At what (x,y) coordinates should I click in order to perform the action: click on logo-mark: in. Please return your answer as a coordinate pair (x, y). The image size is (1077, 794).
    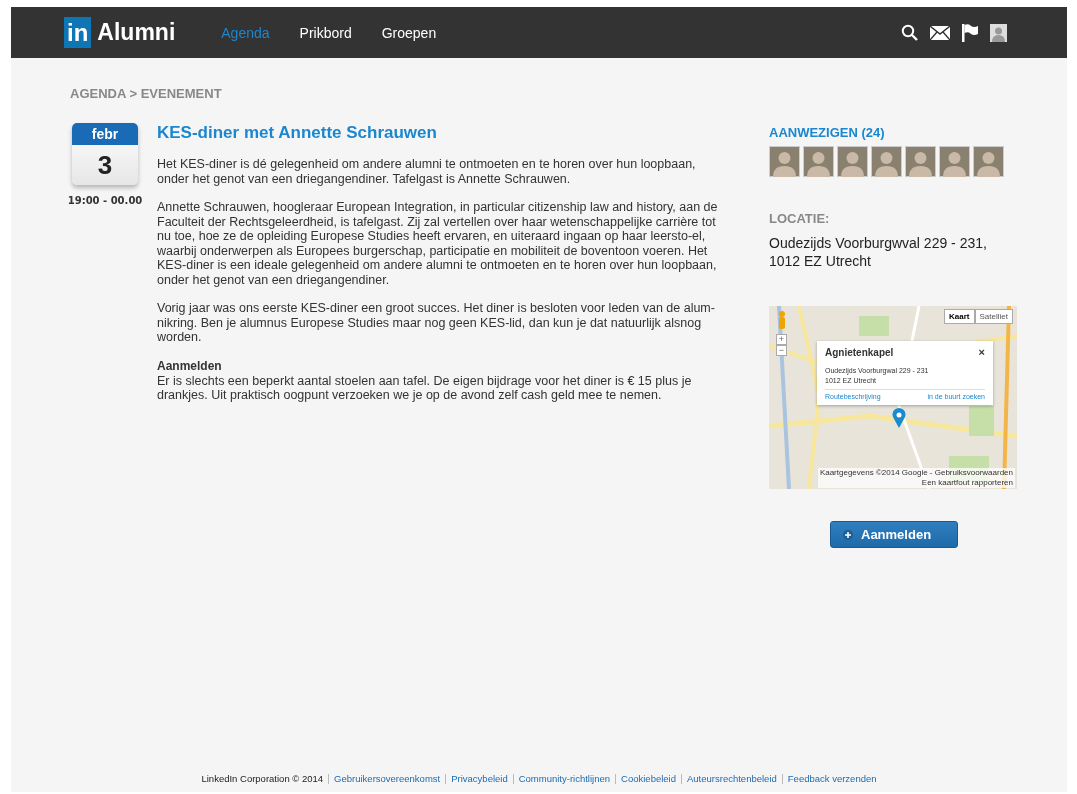
    Looking at the image, I should click on (78, 32).